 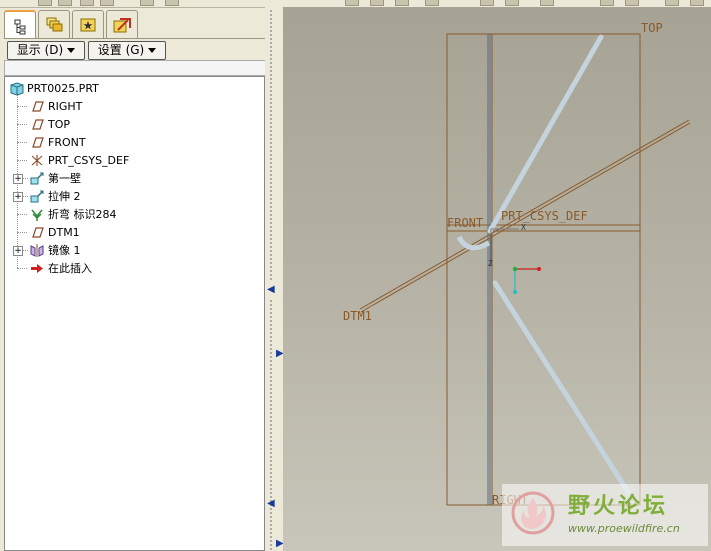 What do you see at coordinates (624, 528) in the screenshot?
I see `watermark-url: www.proewildfire.cn` at bounding box center [624, 528].